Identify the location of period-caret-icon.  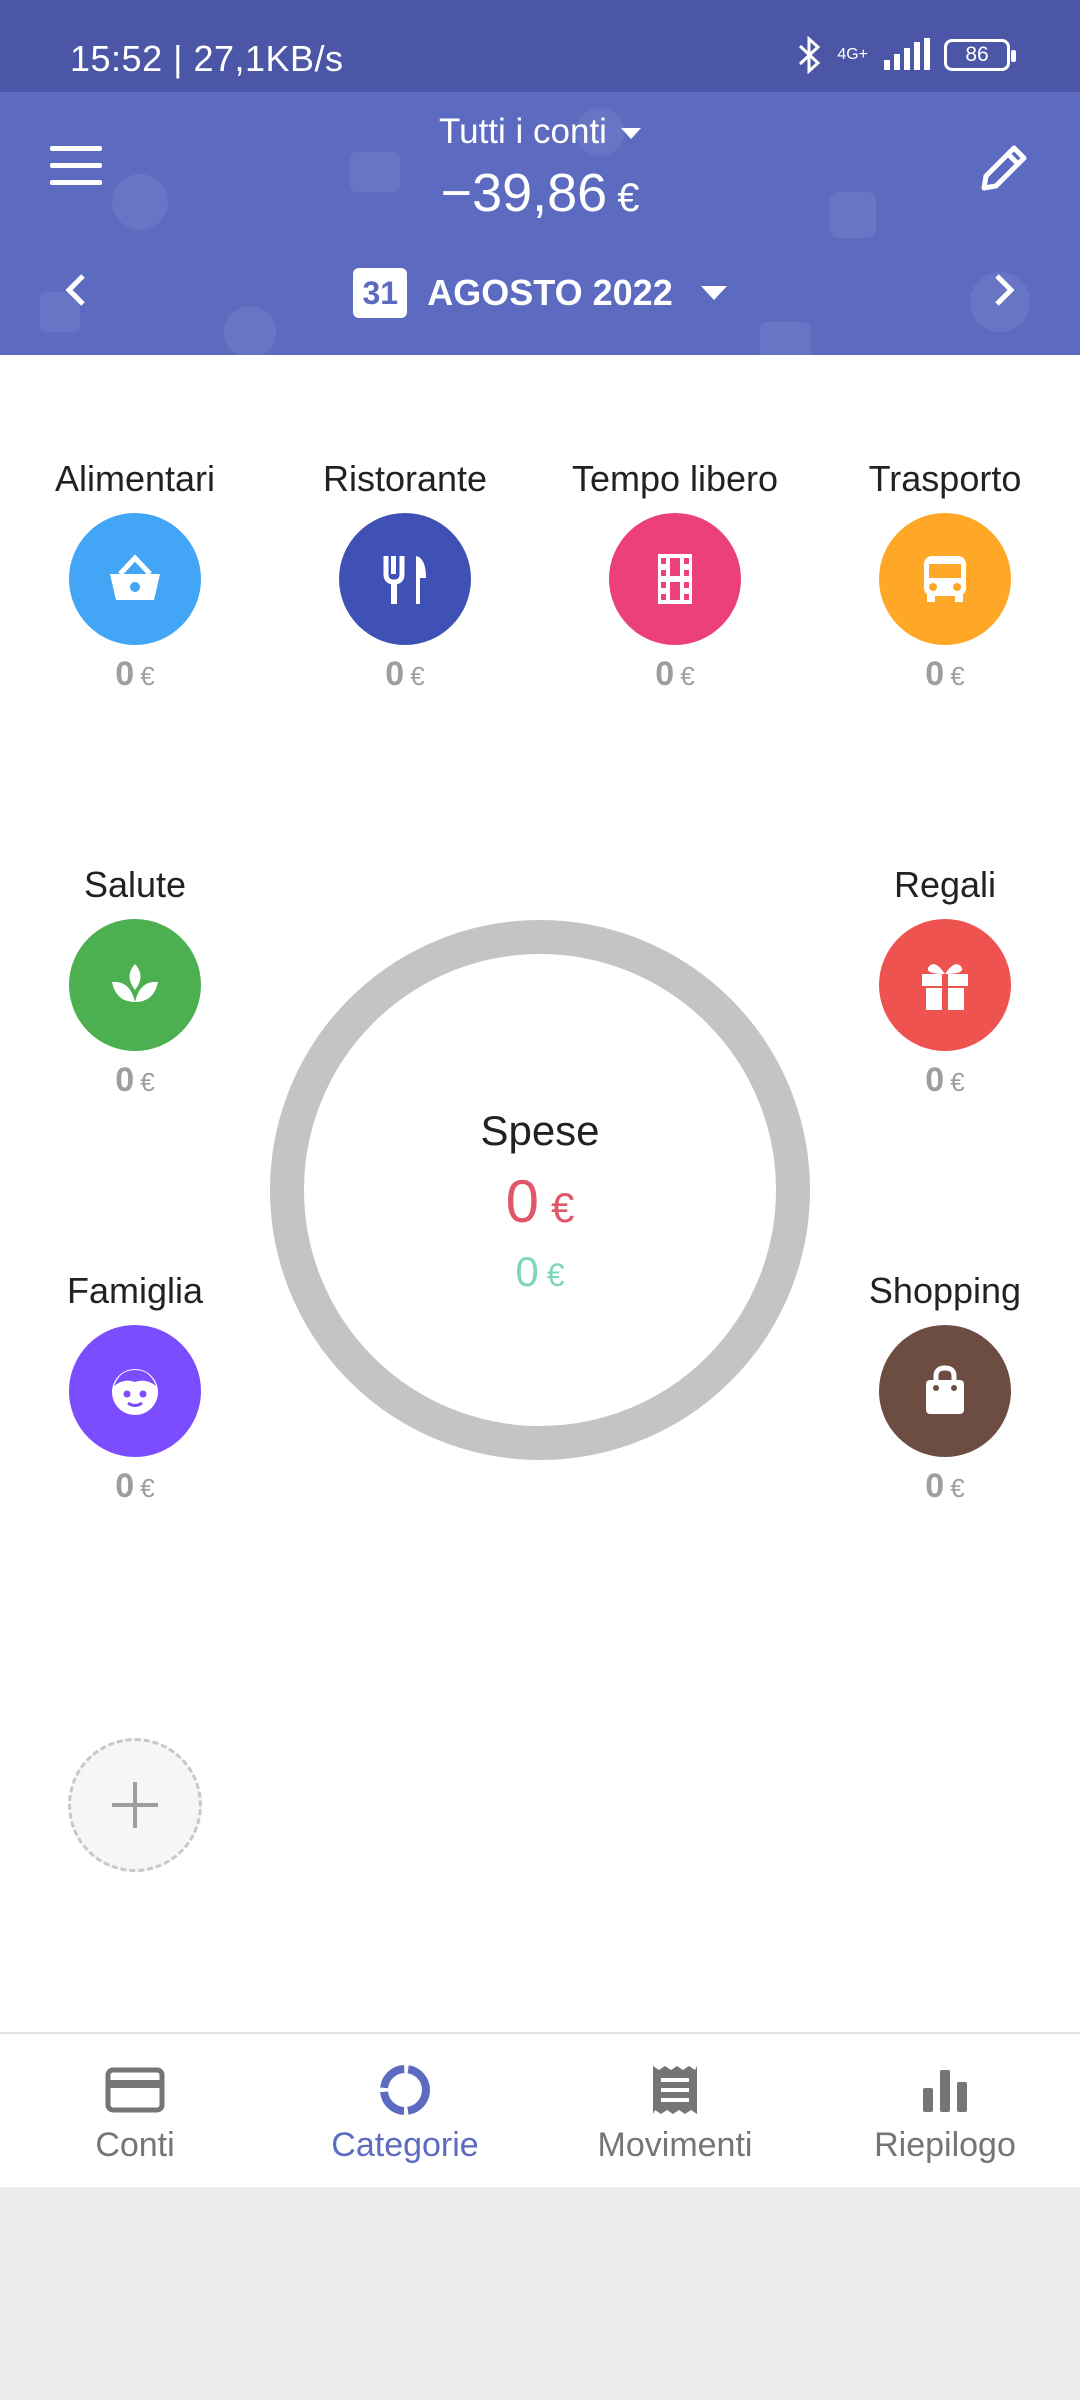
(713, 293).